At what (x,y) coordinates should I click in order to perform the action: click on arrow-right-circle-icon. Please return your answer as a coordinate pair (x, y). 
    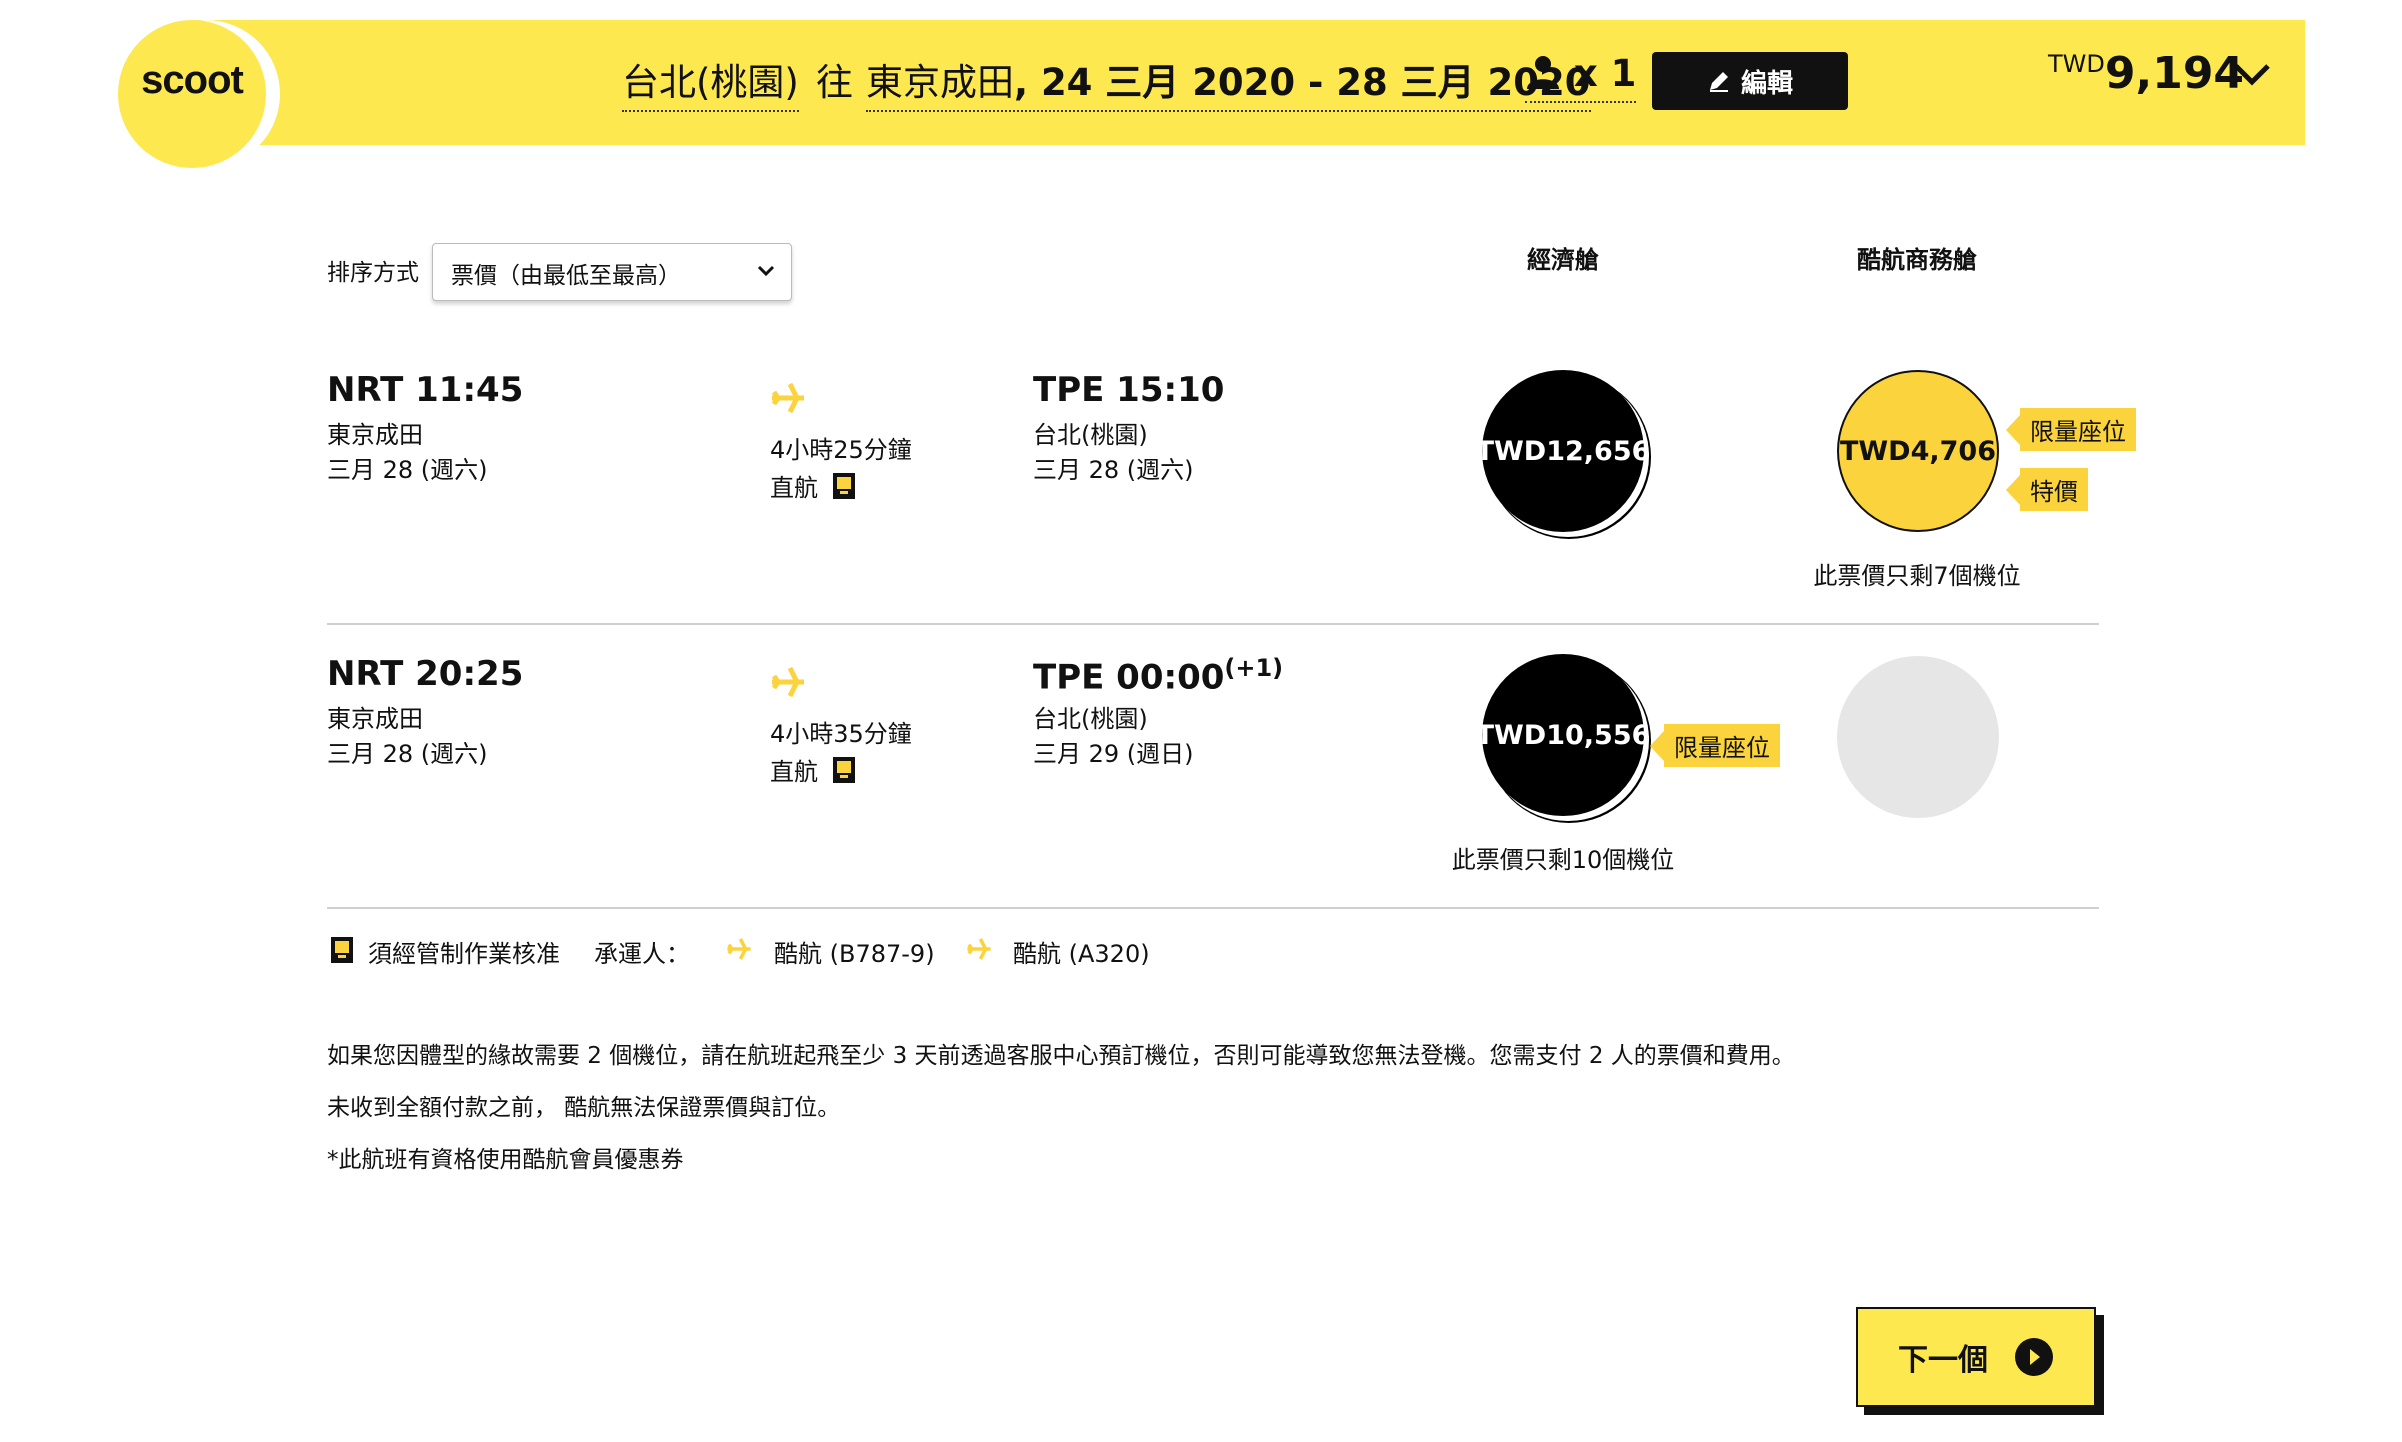
    Looking at the image, I should click on (2034, 1357).